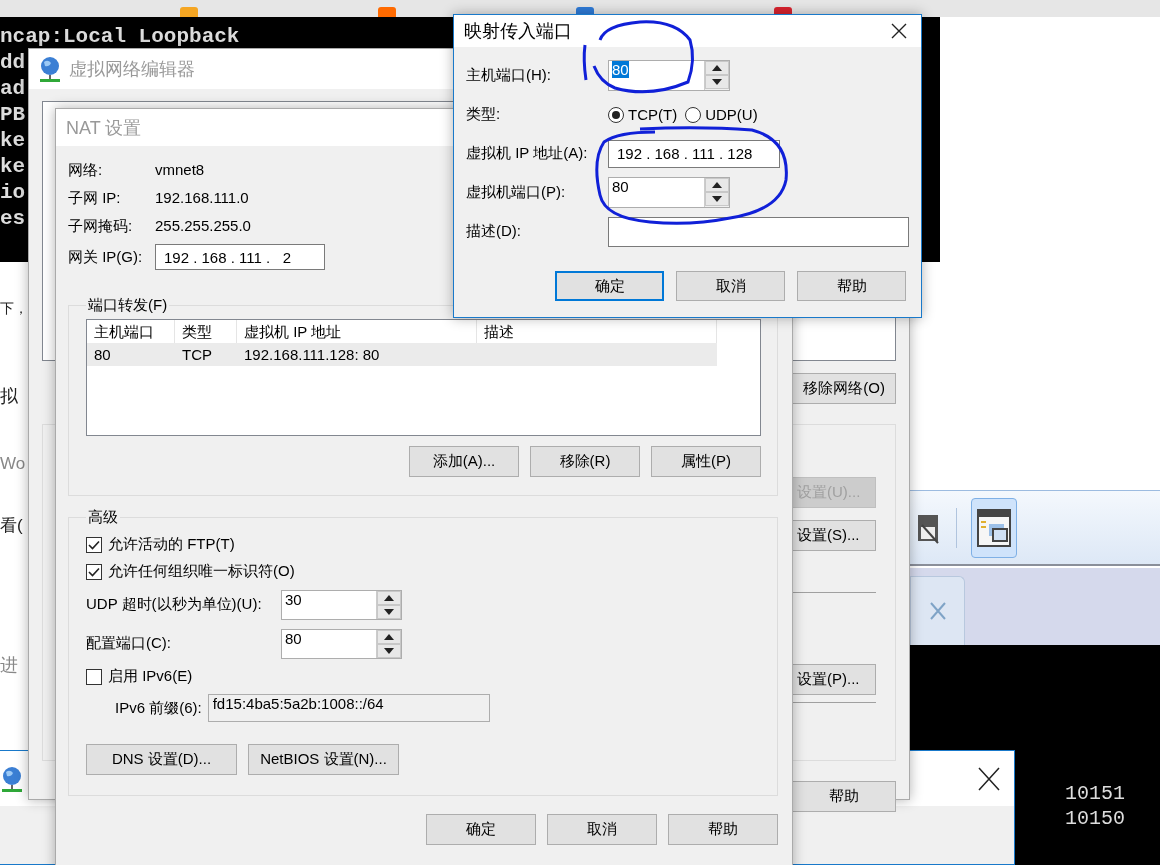  Describe the element at coordinates (158, 708) in the screenshot. I see `field-label: IPv6 前缀(6):` at that location.